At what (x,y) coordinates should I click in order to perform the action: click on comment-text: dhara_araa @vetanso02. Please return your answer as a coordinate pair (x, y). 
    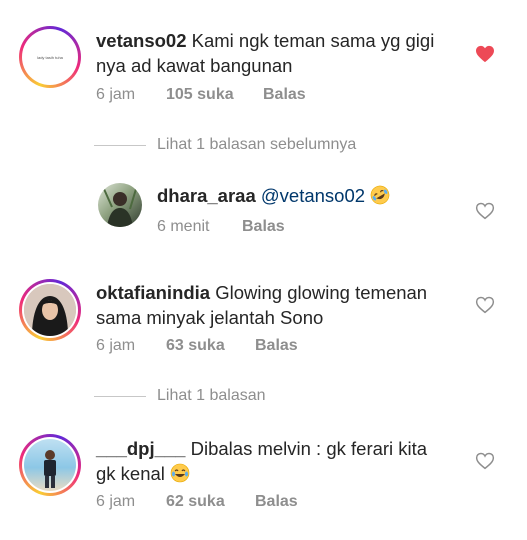
    Looking at the image, I should click on (307, 195).